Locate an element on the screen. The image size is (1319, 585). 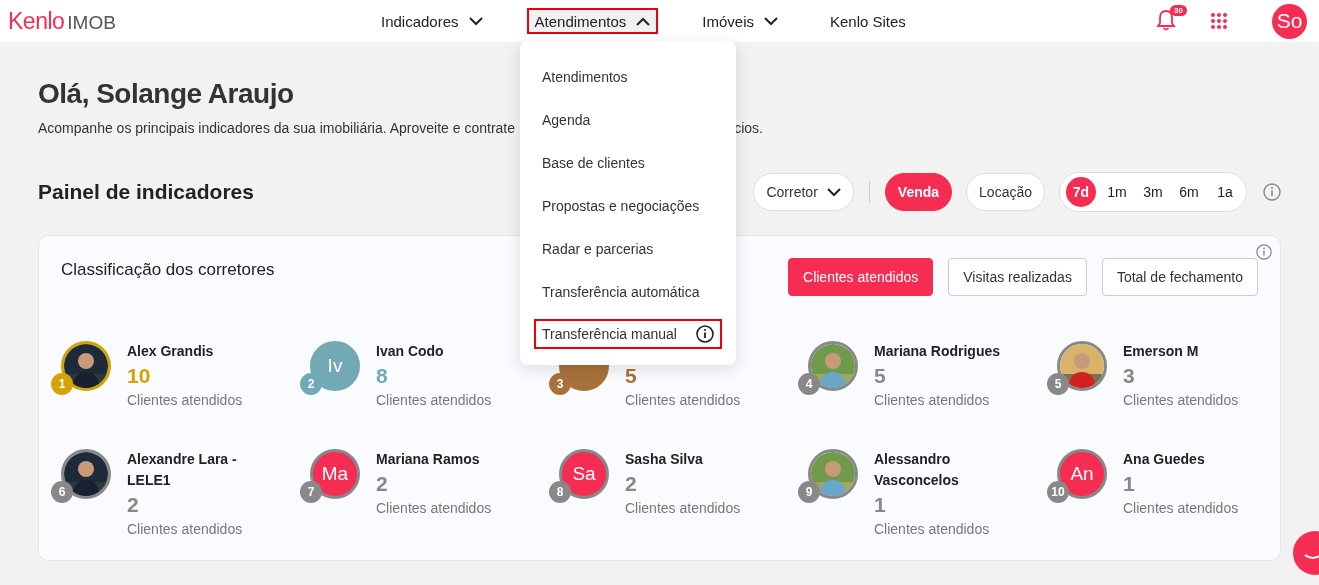
logo-brand: Kenlo is located at coordinates (36, 21).